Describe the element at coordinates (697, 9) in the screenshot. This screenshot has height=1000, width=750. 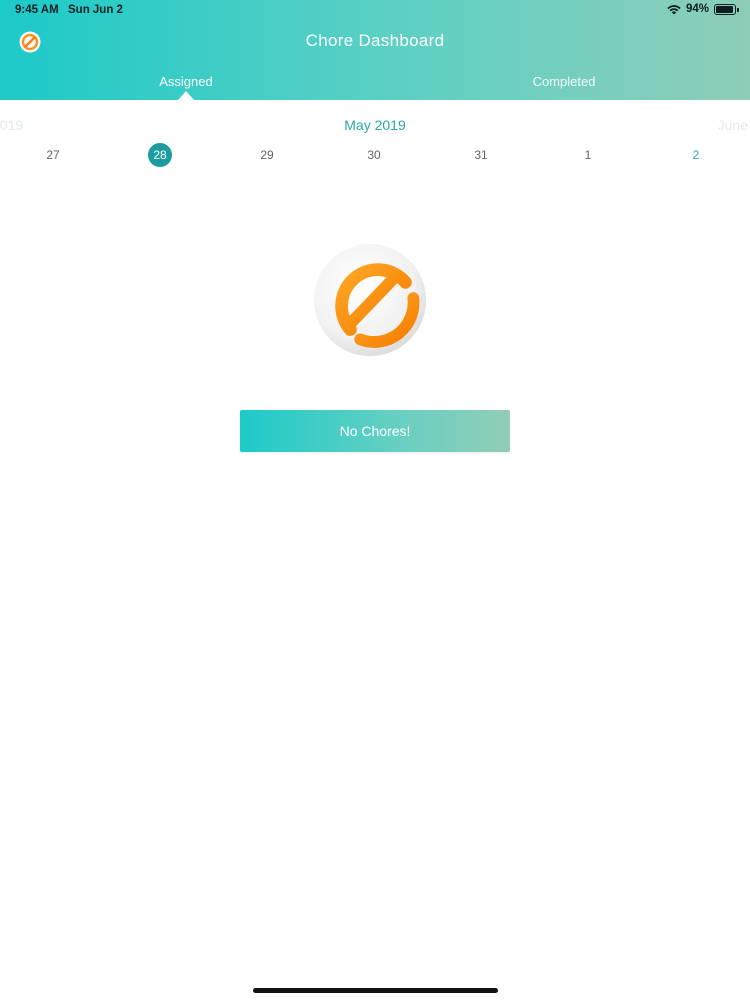
I see `battery-percentage: 94%` at that location.